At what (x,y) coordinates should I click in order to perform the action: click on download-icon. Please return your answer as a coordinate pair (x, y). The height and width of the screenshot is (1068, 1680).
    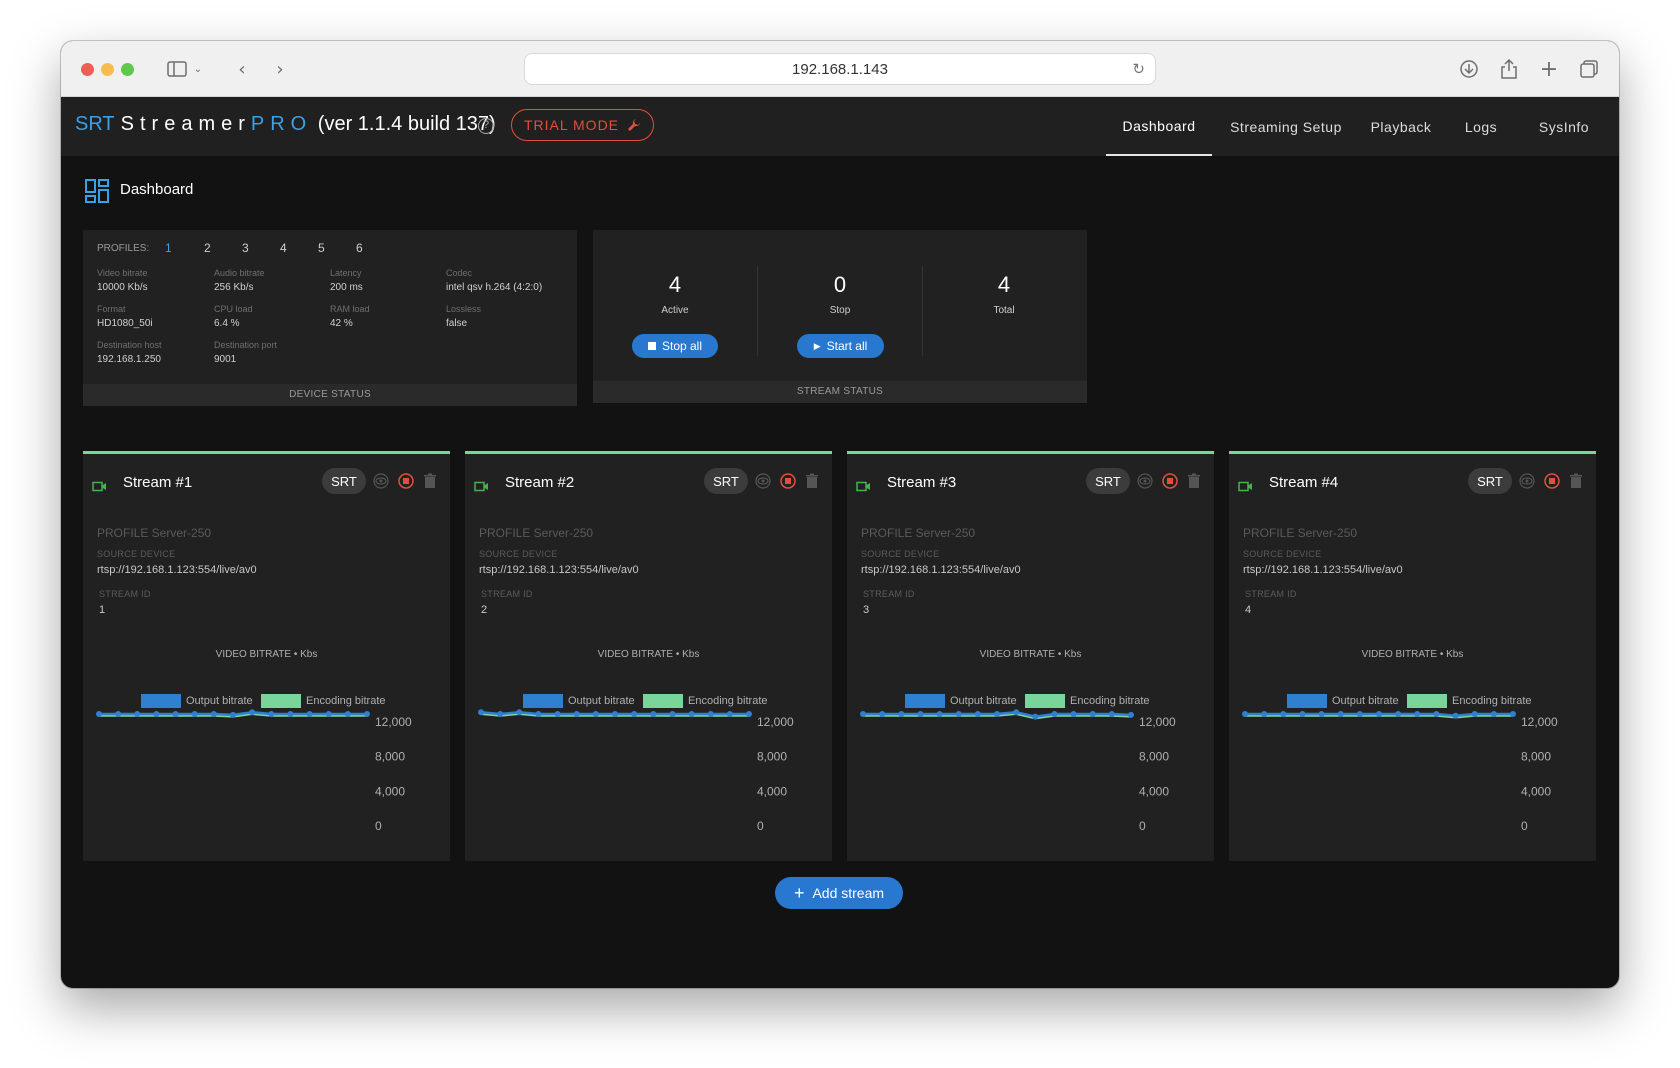
    Looking at the image, I should click on (1469, 69).